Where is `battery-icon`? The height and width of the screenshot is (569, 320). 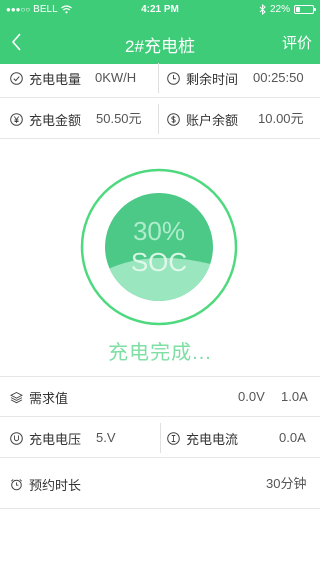 battery-icon is located at coordinates (305, 9).